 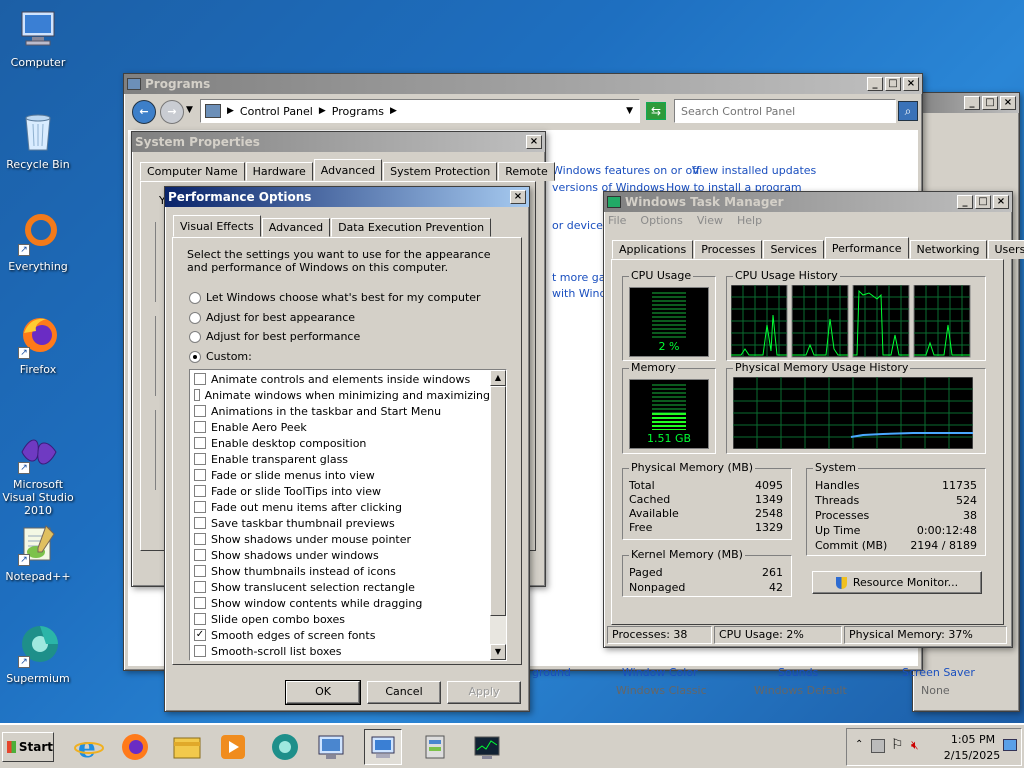 I want to click on cancel-button: Cancel, so click(x=404, y=692).